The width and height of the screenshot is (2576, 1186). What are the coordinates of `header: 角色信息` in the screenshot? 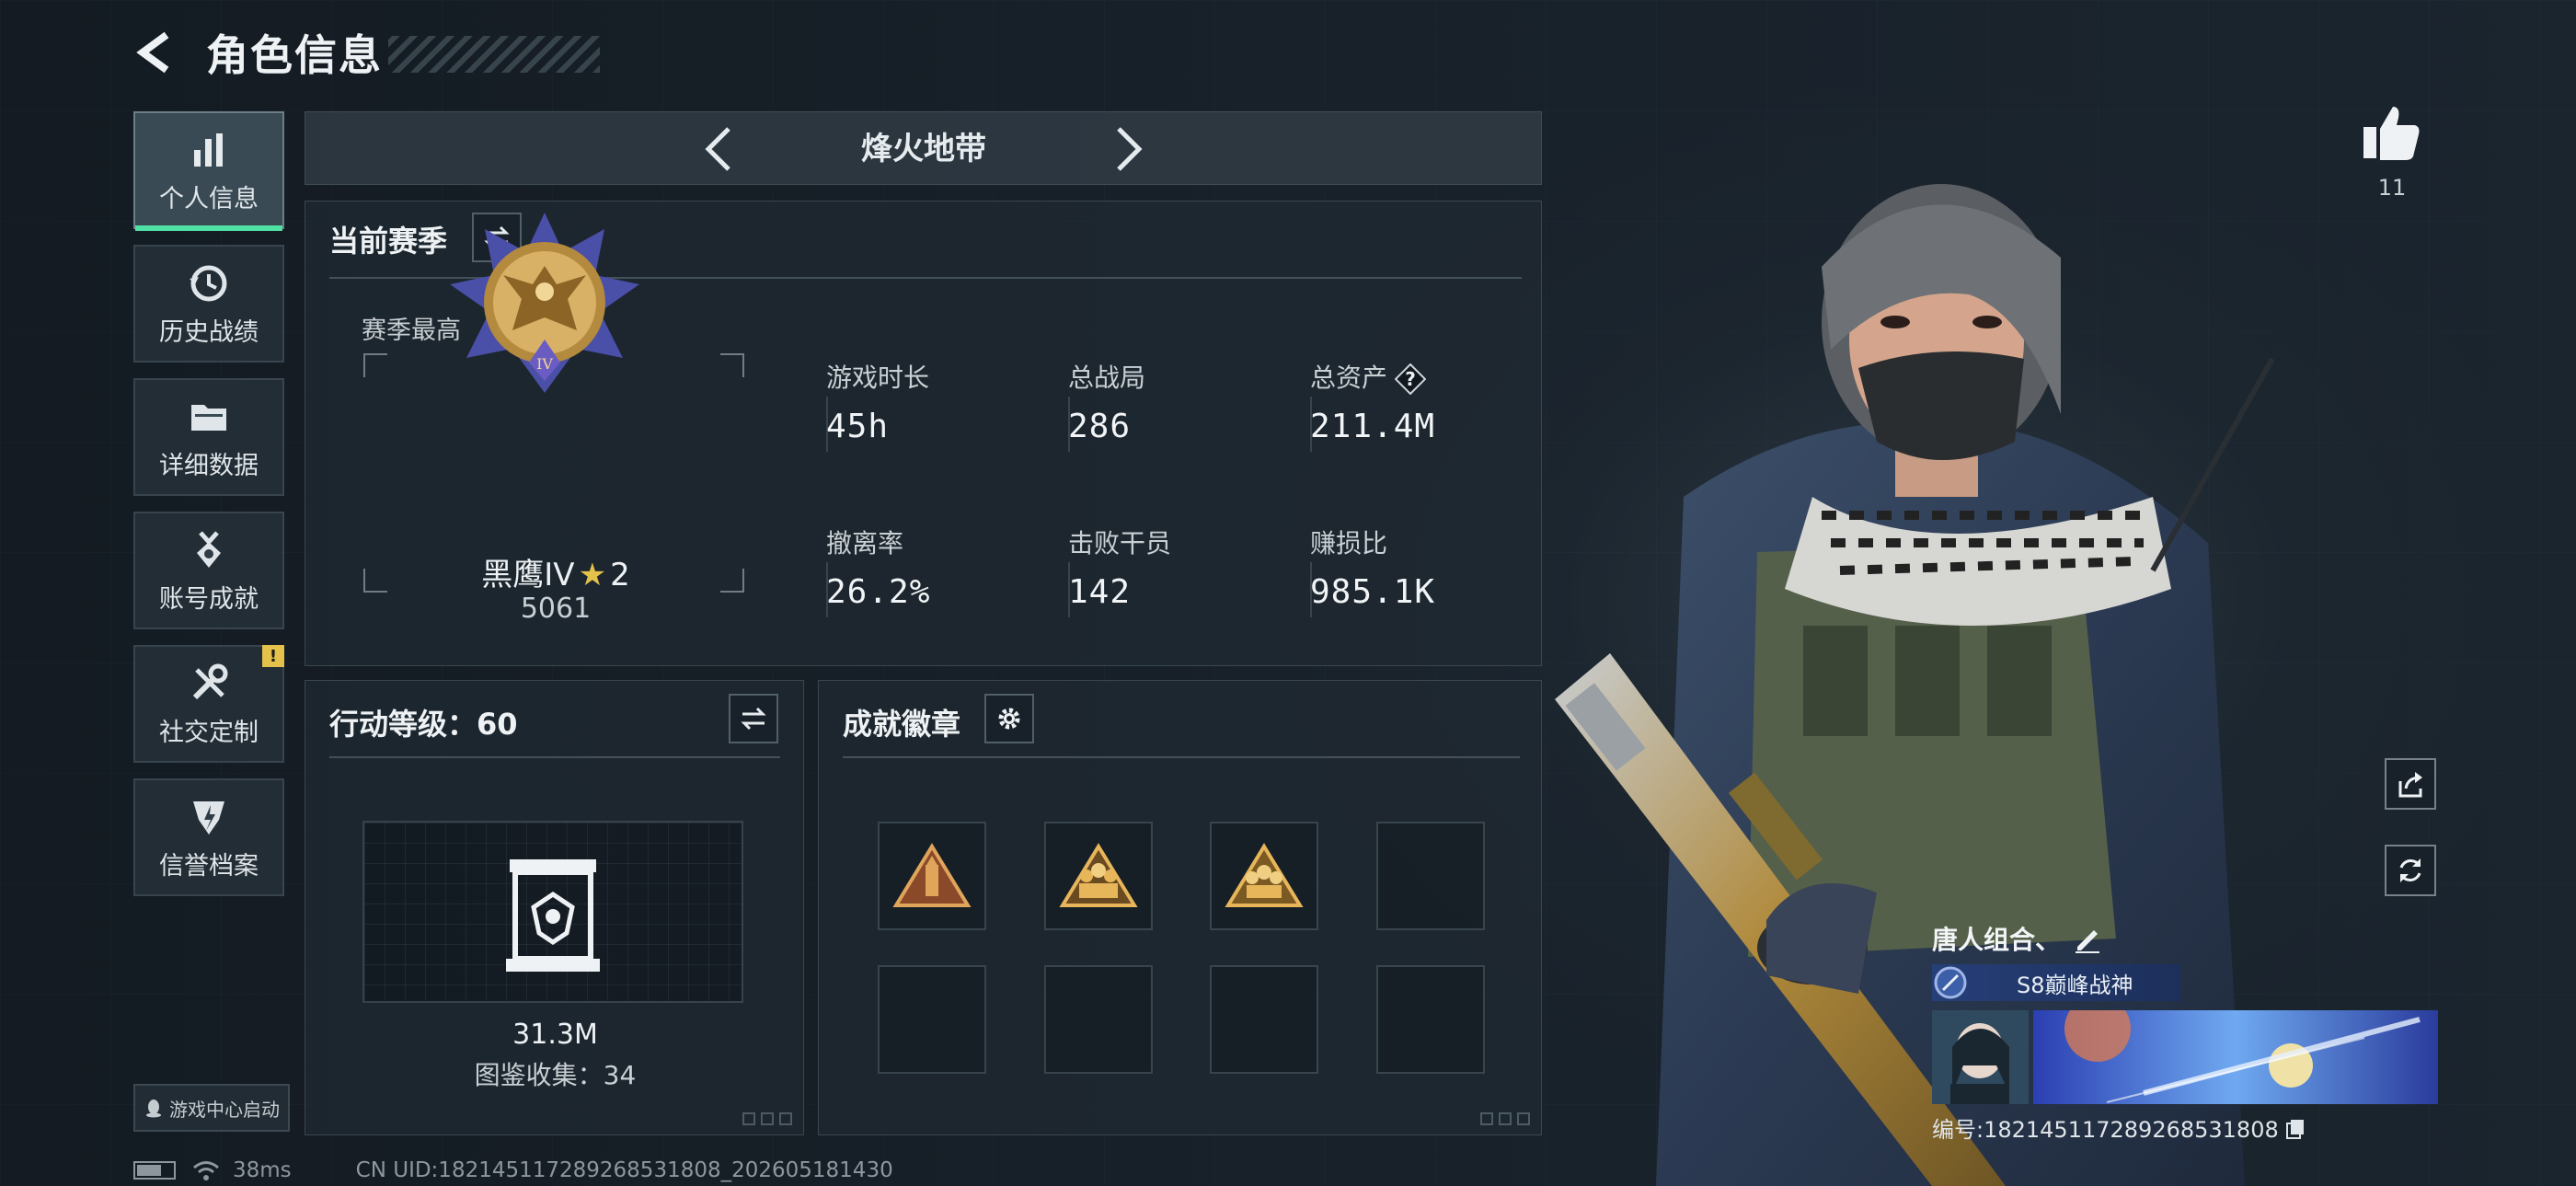 It's located at (364, 52).